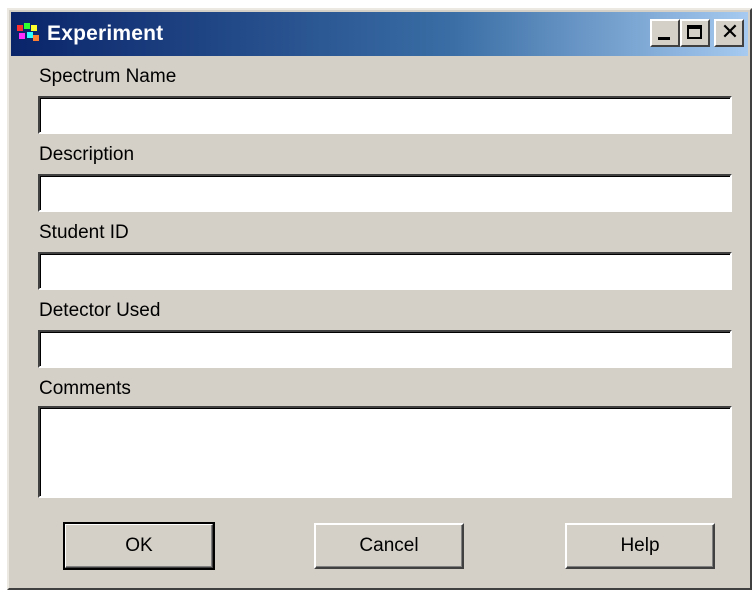  I want to click on spectrum-name-label: Spectrum Name, so click(108, 76).